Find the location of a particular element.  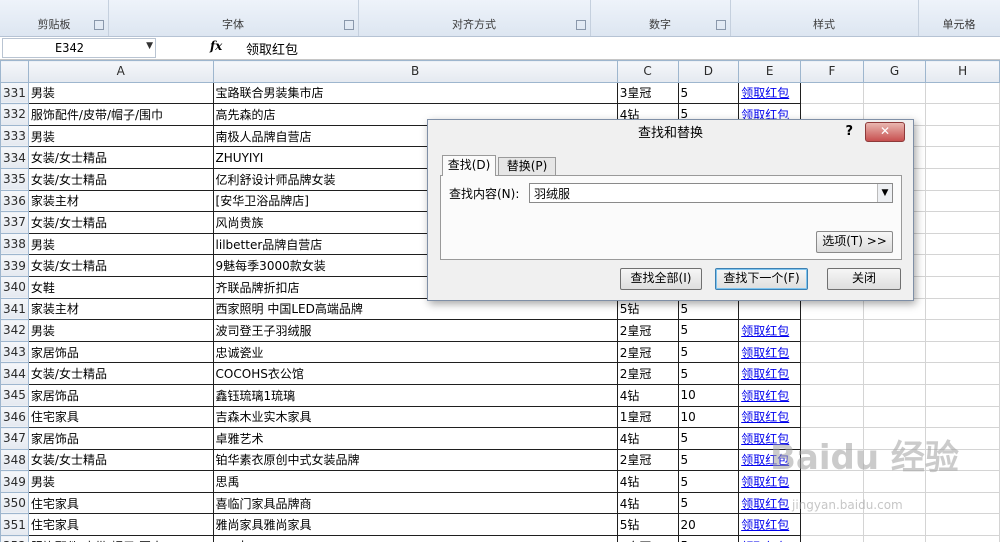

cell-b: 吉森木业实木家具 is located at coordinates (415, 417).